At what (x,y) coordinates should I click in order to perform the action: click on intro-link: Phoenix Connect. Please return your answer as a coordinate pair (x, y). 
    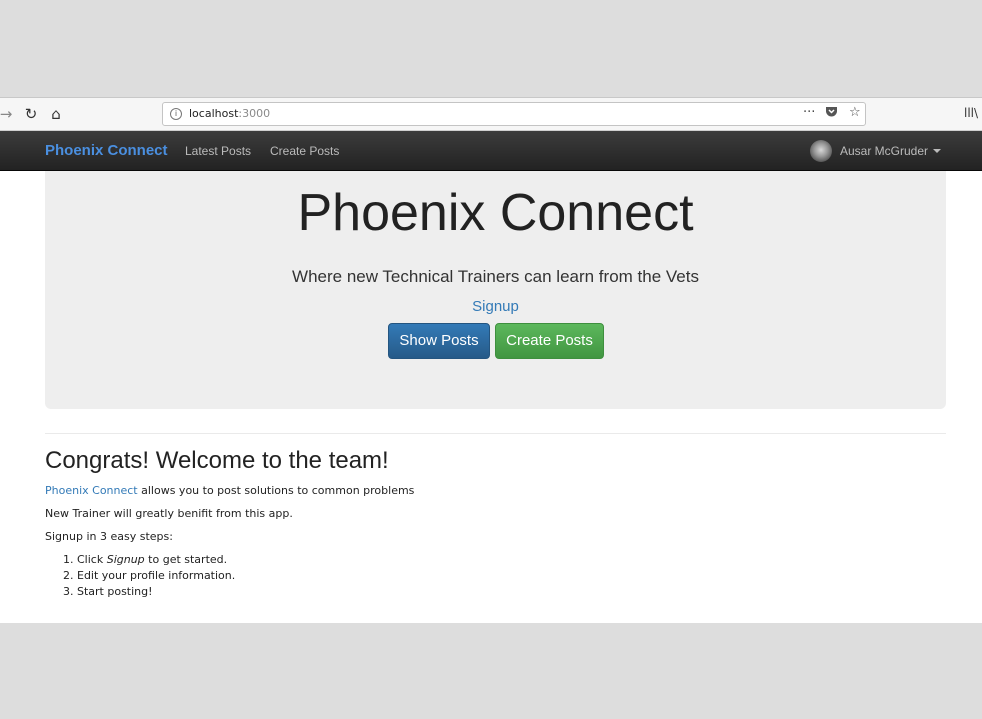
    Looking at the image, I should click on (91, 490).